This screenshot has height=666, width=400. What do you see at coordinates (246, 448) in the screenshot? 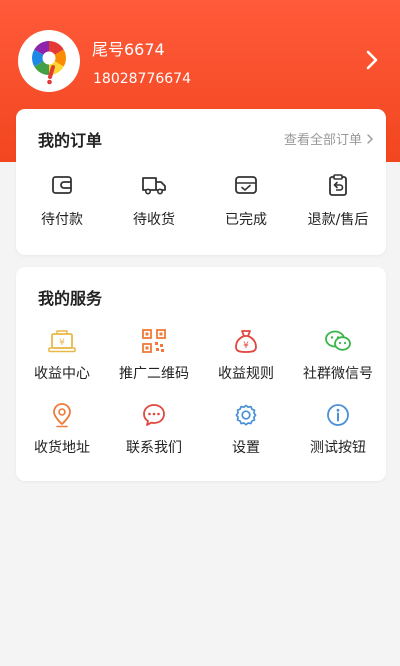
I see `service-item-label: 设置` at bounding box center [246, 448].